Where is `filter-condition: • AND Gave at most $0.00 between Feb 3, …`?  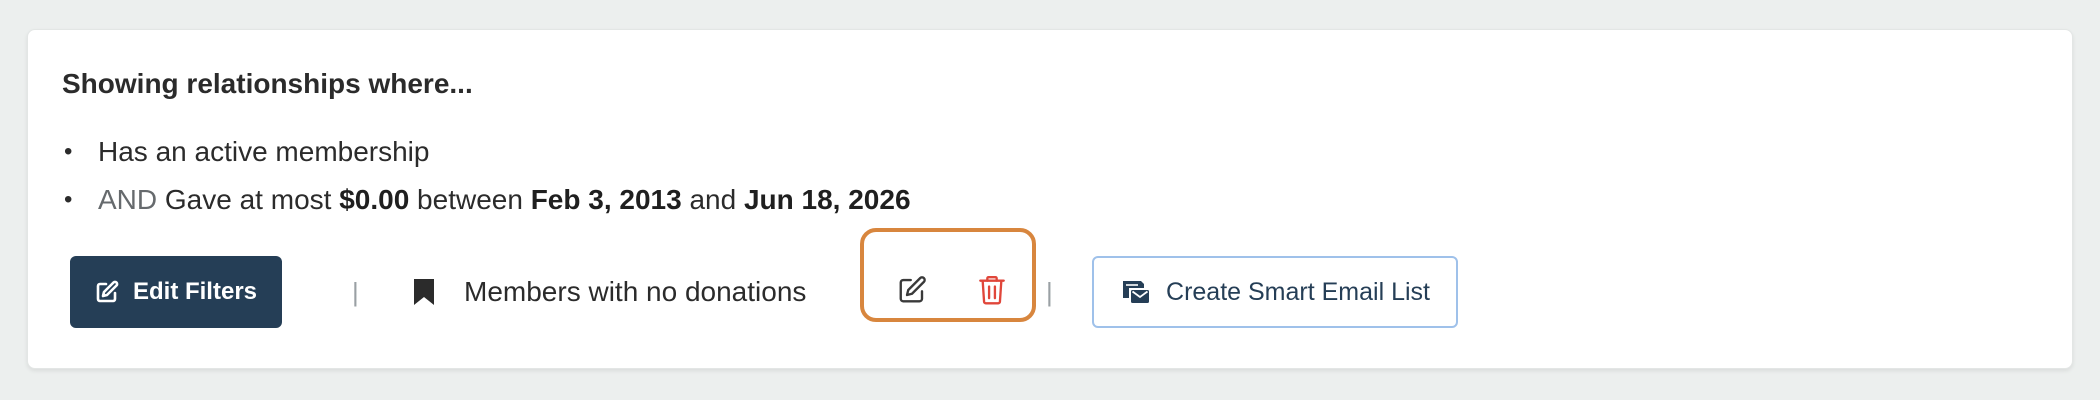 filter-condition: • AND Gave at most $0.00 between Feb 3, … is located at coordinates (486, 200).